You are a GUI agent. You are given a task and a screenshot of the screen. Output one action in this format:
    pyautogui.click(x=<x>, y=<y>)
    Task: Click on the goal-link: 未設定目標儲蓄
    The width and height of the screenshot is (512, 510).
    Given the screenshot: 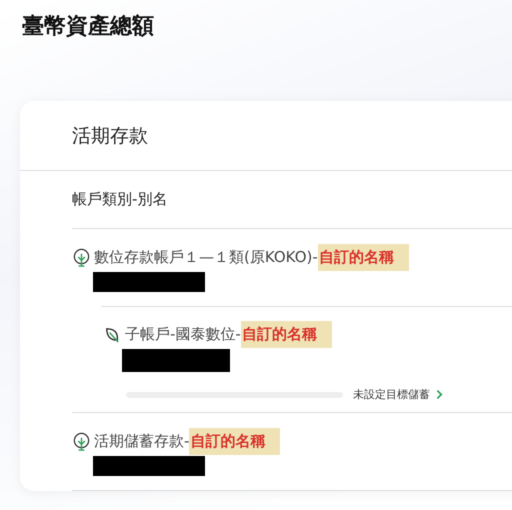 What is the action you would take?
    pyautogui.click(x=398, y=394)
    